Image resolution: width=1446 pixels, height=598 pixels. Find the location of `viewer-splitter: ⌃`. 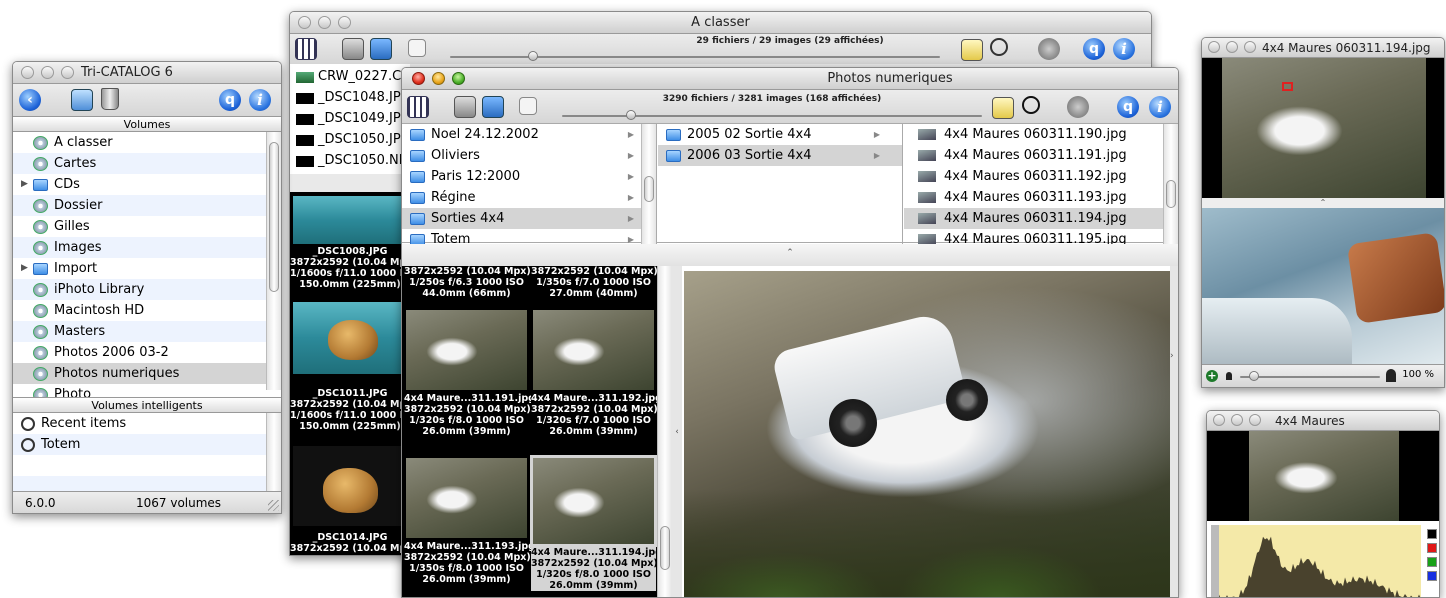

viewer-splitter: ⌃ is located at coordinates (1323, 203).